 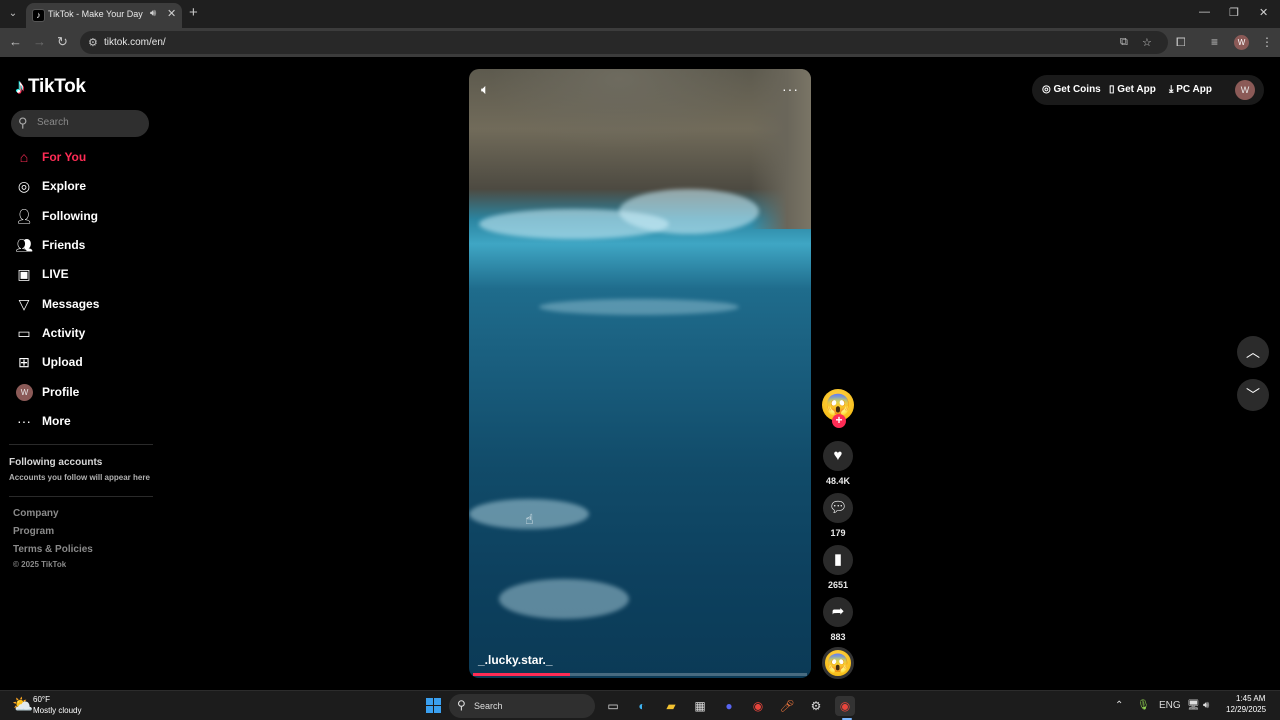 What do you see at coordinates (1206, 705) in the screenshot?
I see `volume-icon: 🔊︎` at bounding box center [1206, 705].